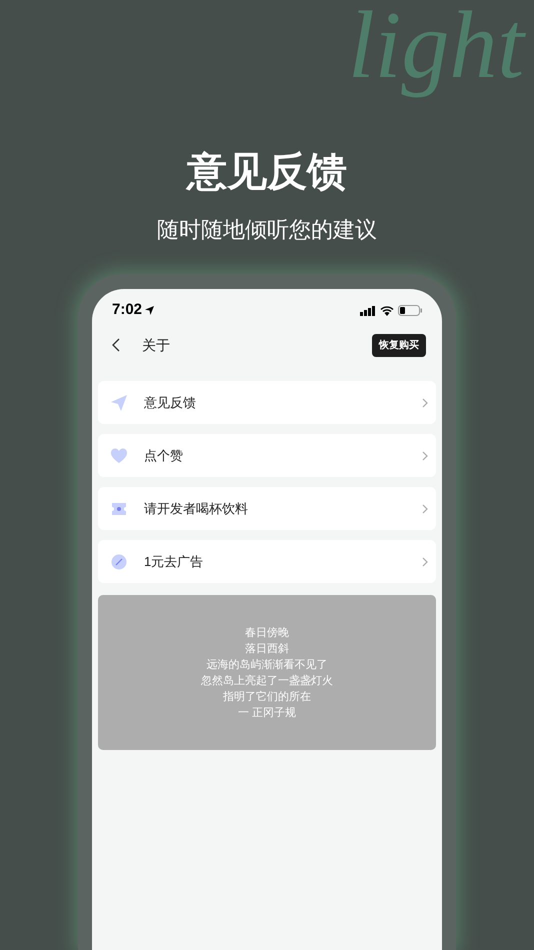  What do you see at coordinates (267, 230) in the screenshot?
I see `subheadline: 随时随地倾听您的建议` at bounding box center [267, 230].